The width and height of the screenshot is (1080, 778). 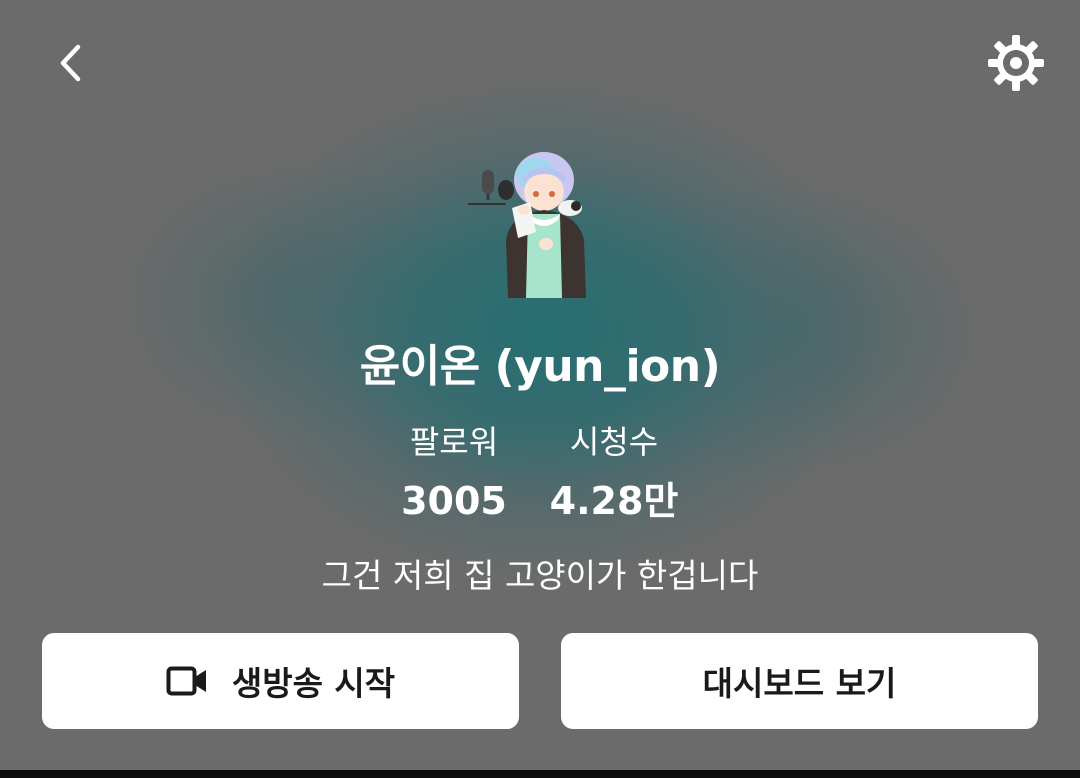 I want to click on settings-button, so click(x=1016, y=63).